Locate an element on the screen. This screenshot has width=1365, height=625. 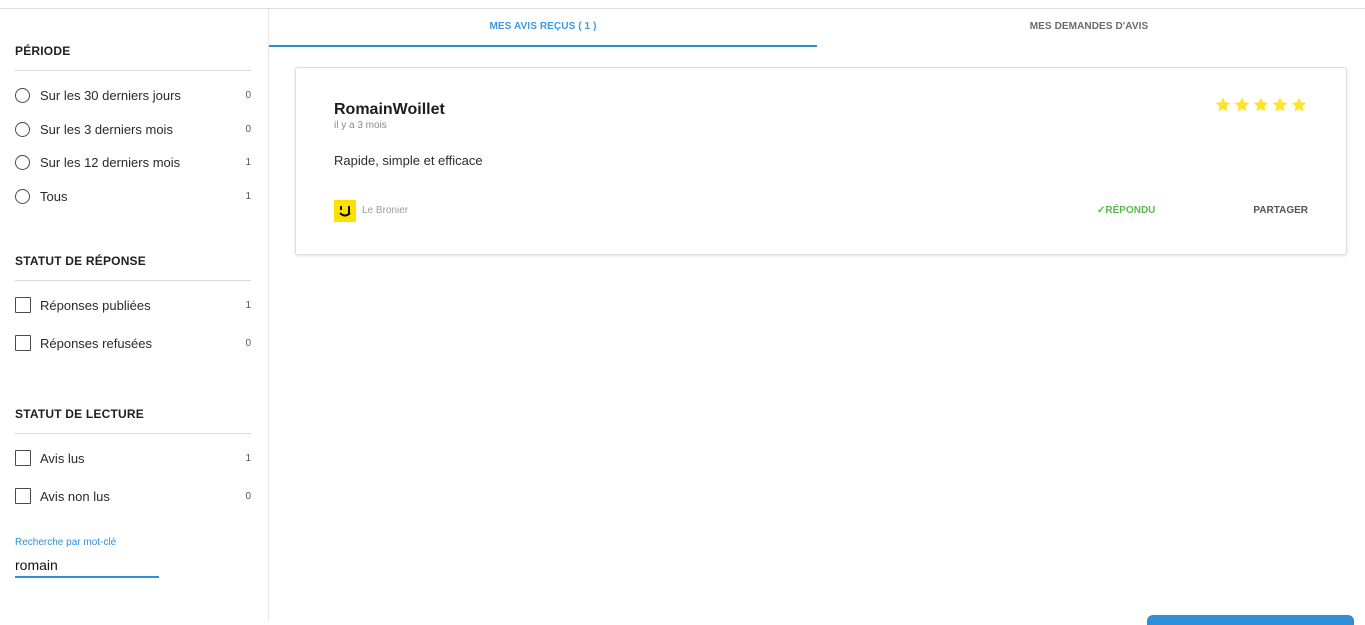
read-option-label: Avis lus is located at coordinates (62, 458).